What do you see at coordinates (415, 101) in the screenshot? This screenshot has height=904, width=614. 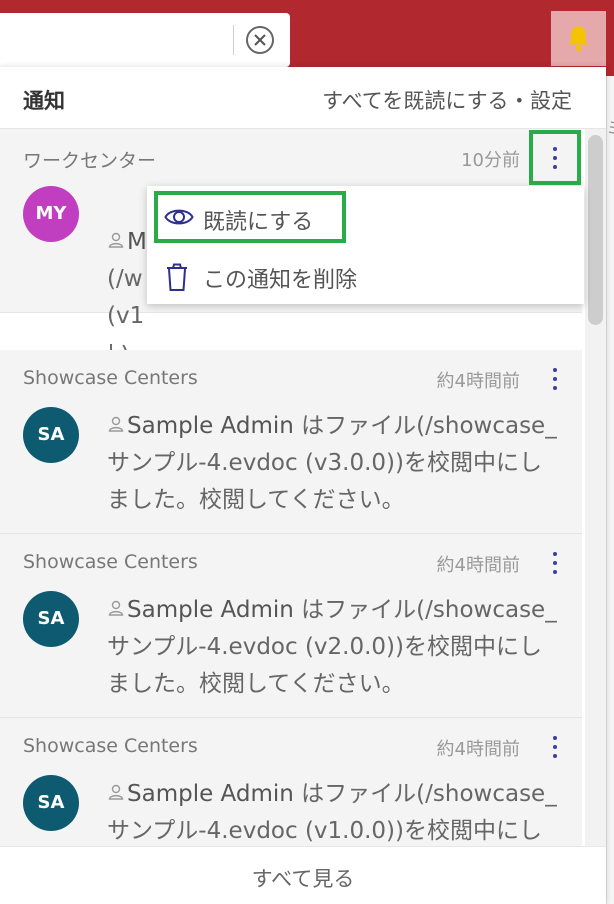 I see `mark-all-read-link: すべてを既読にする` at bounding box center [415, 101].